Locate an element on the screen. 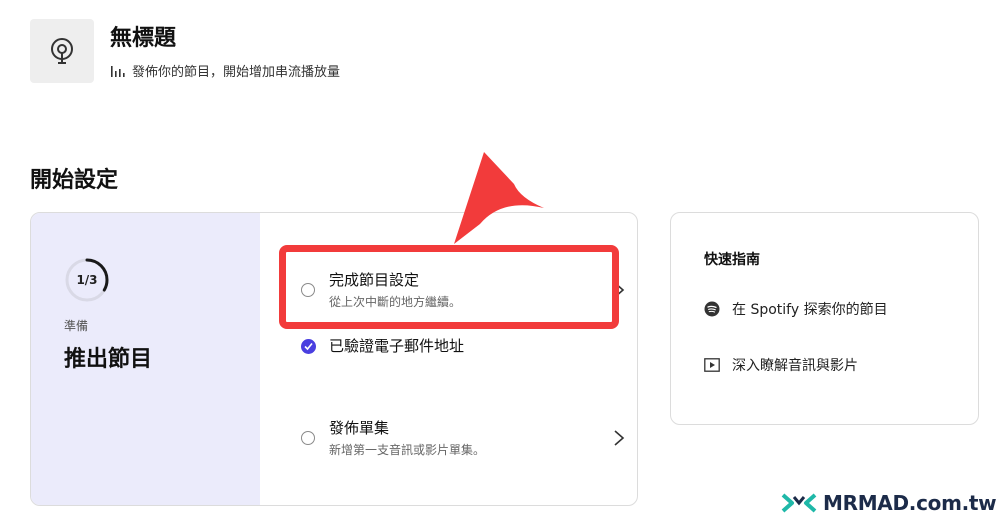 The image size is (1000, 532). mrmad-logo-icon is located at coordinates (799, 503).